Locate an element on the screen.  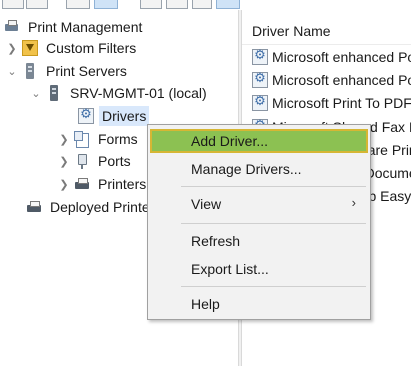
chevron-right-icon: › is located at coordinates (353, 202).